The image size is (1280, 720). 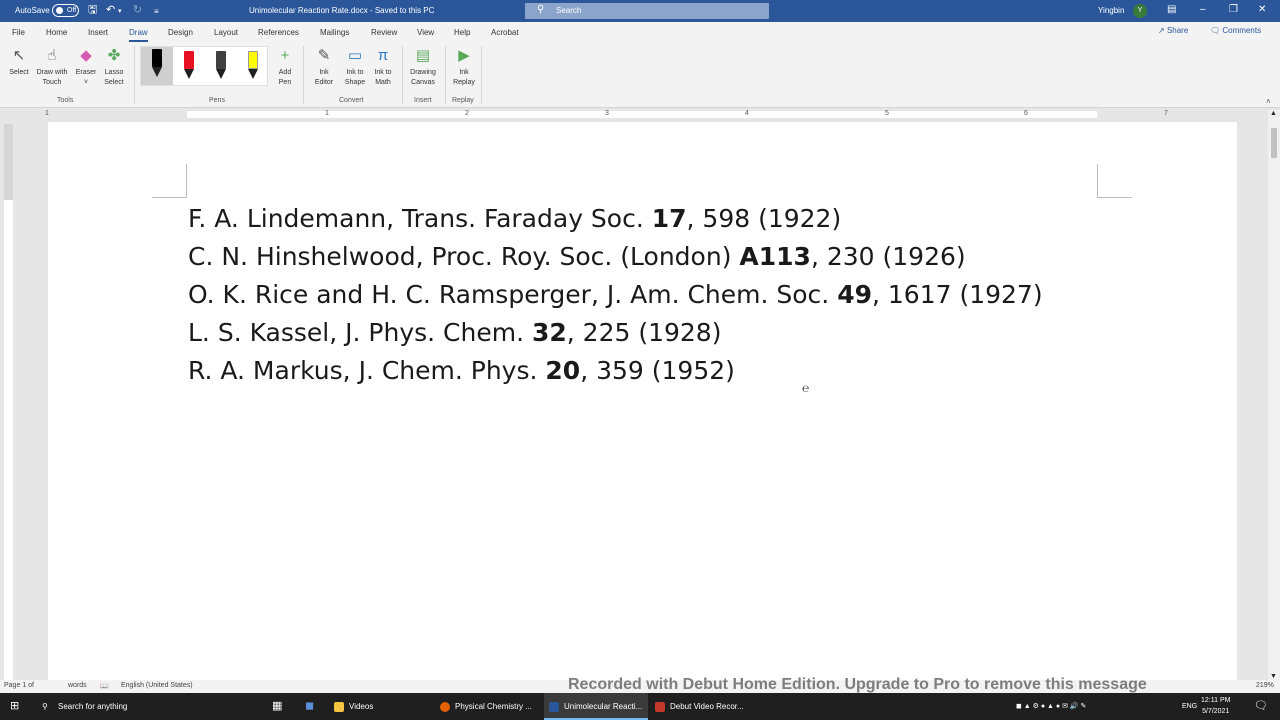 What do you see at coordinates (278, 32) in the screenshot?
I see `tab-references: References` at bounding box center [278, 32].